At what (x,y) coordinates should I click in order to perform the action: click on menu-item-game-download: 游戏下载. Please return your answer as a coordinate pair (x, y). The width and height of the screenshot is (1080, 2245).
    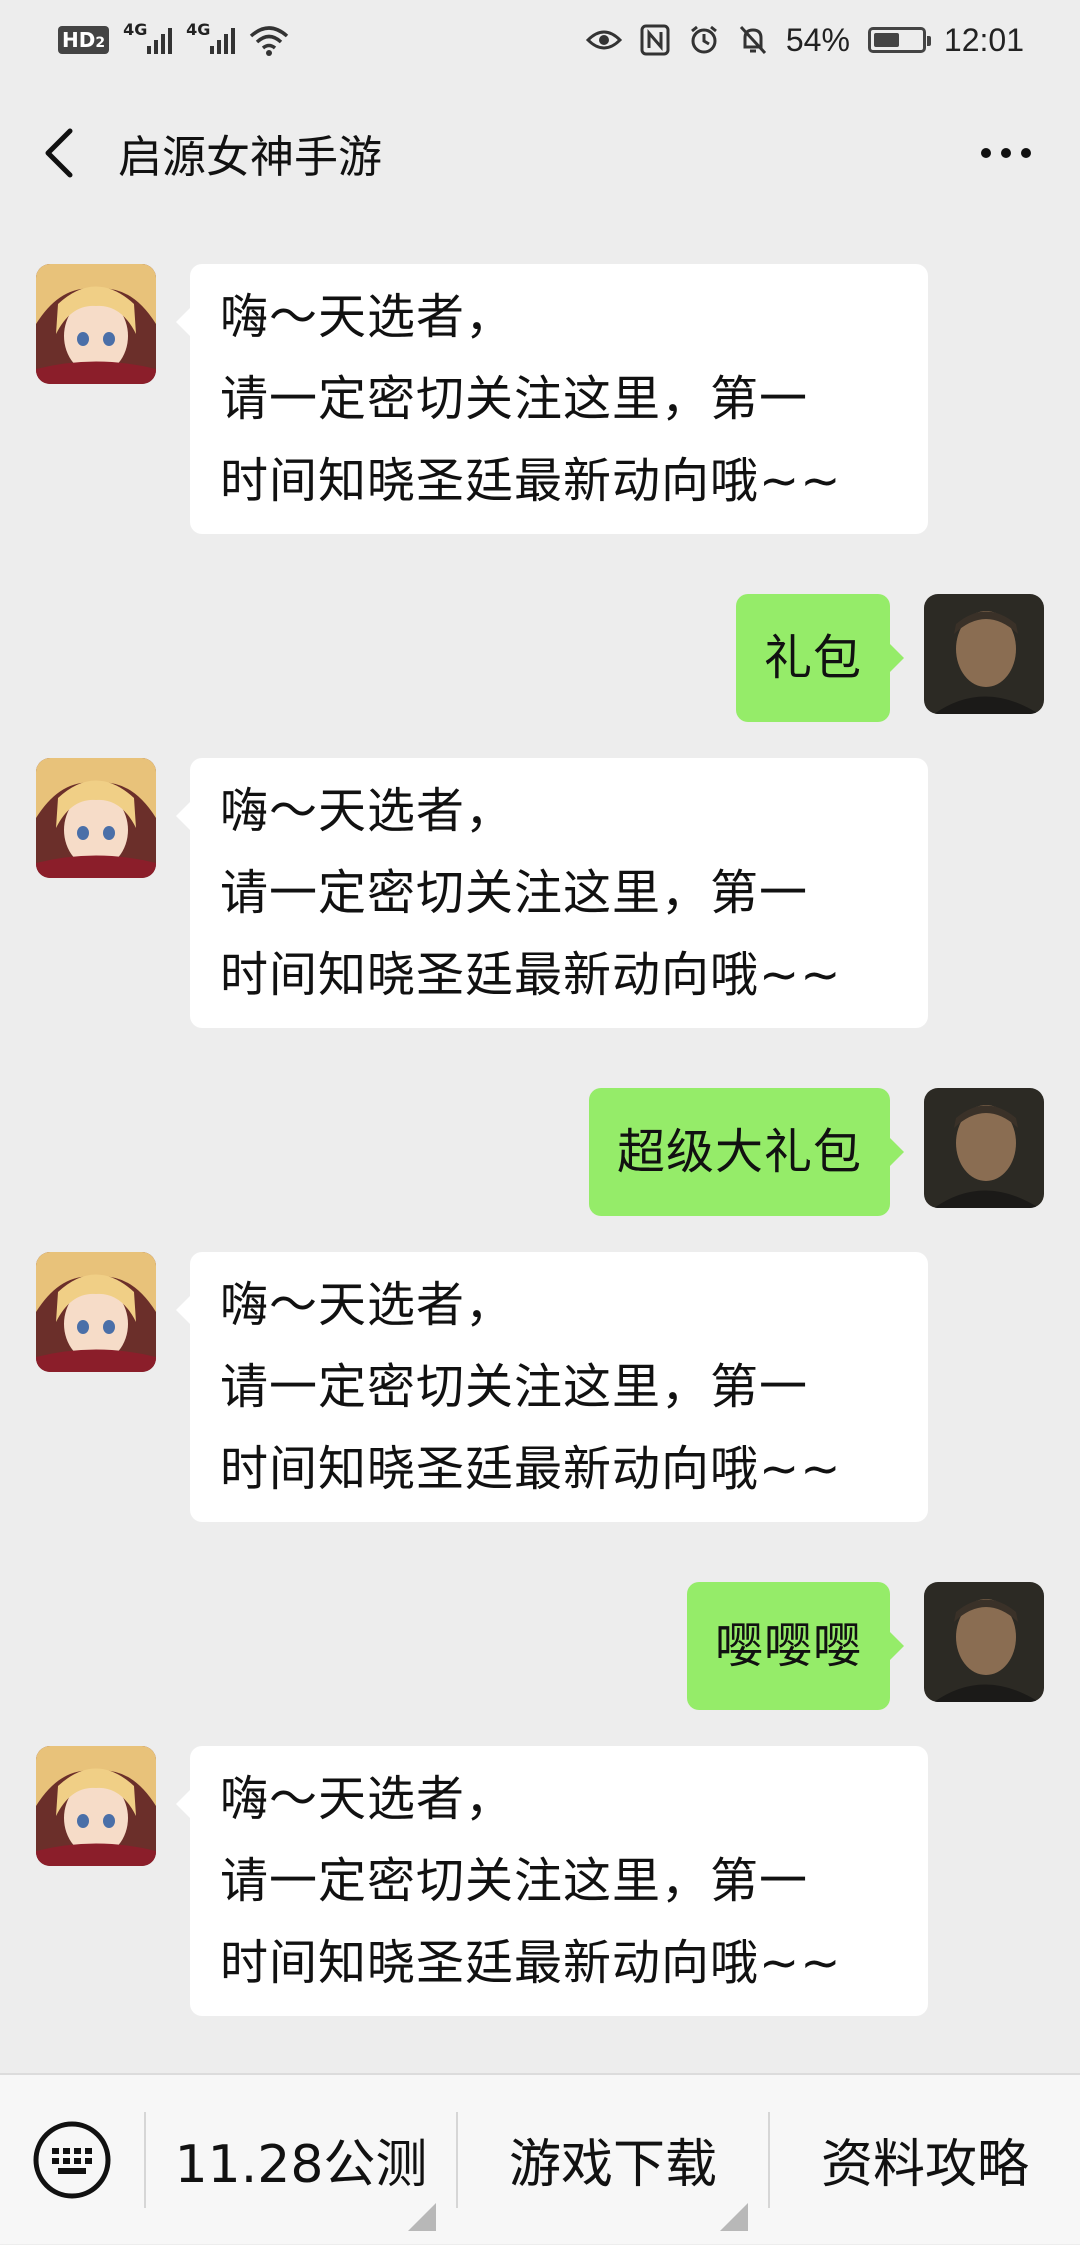
    Looking at the image, I should click on (613, 2159).